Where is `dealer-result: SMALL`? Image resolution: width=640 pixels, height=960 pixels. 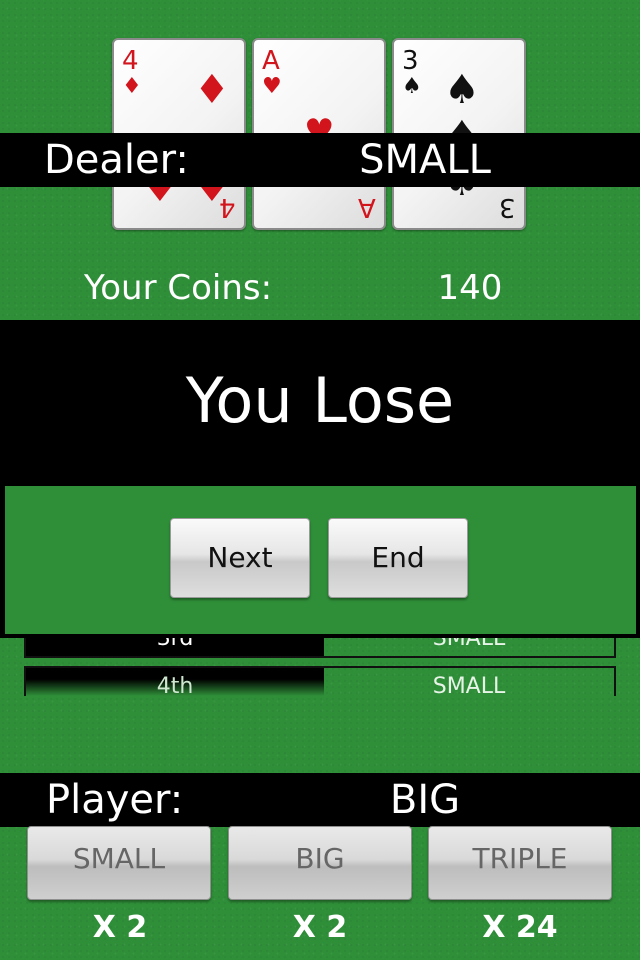 dealer-result: SMALL is located at coordinates (425, 160).